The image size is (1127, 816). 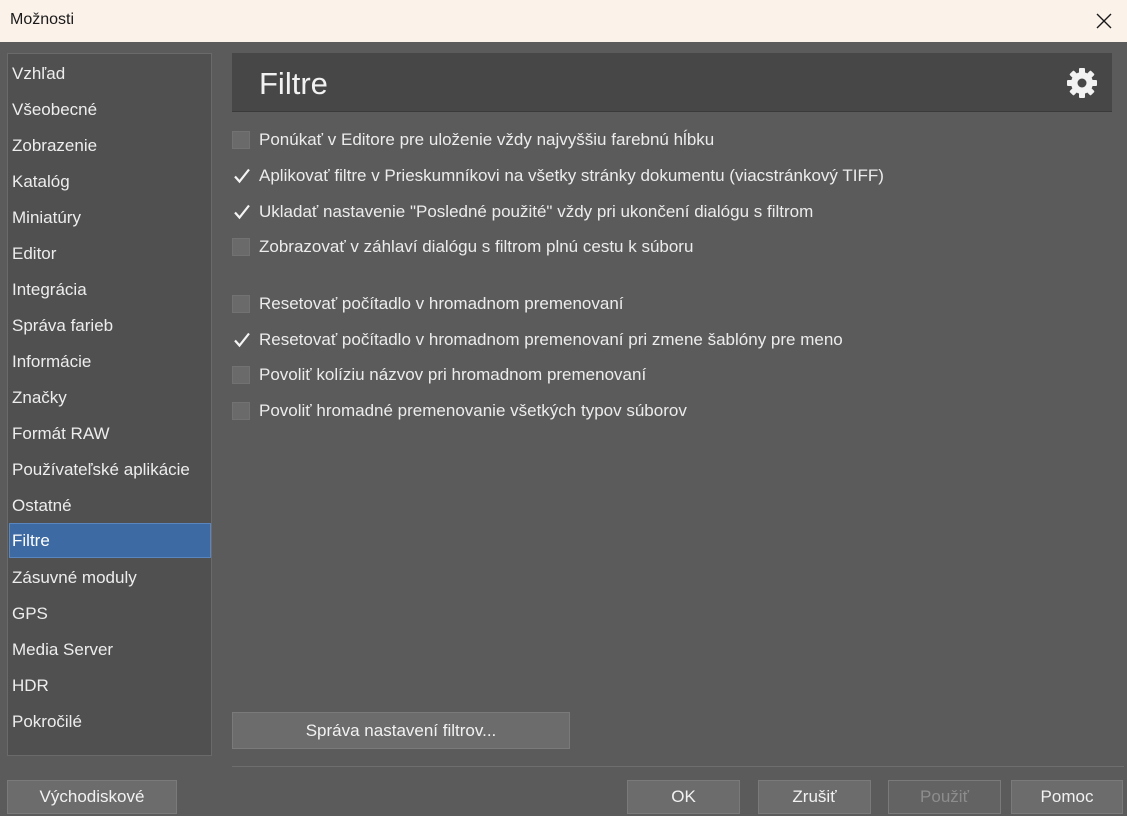 What do you see at coordinates (110, 289) in the screenshot?
I see `sidebar-item-integracia: Integrácia` at bounding box center [110, 289].